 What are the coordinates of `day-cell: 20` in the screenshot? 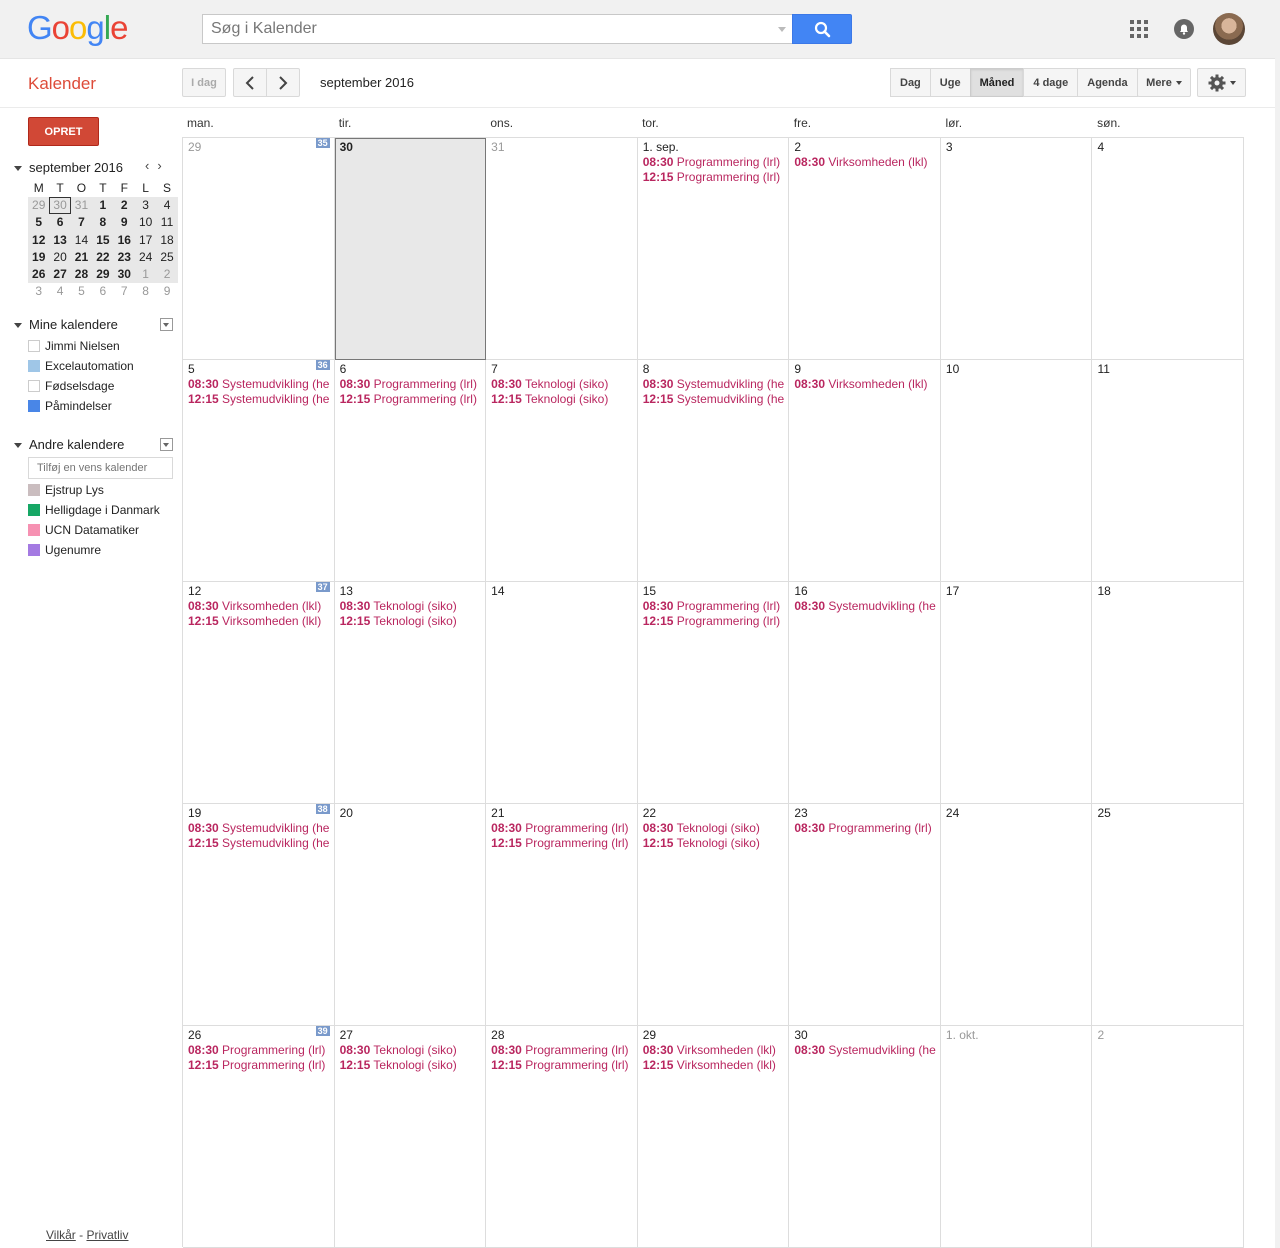 It's located at (410, 915).